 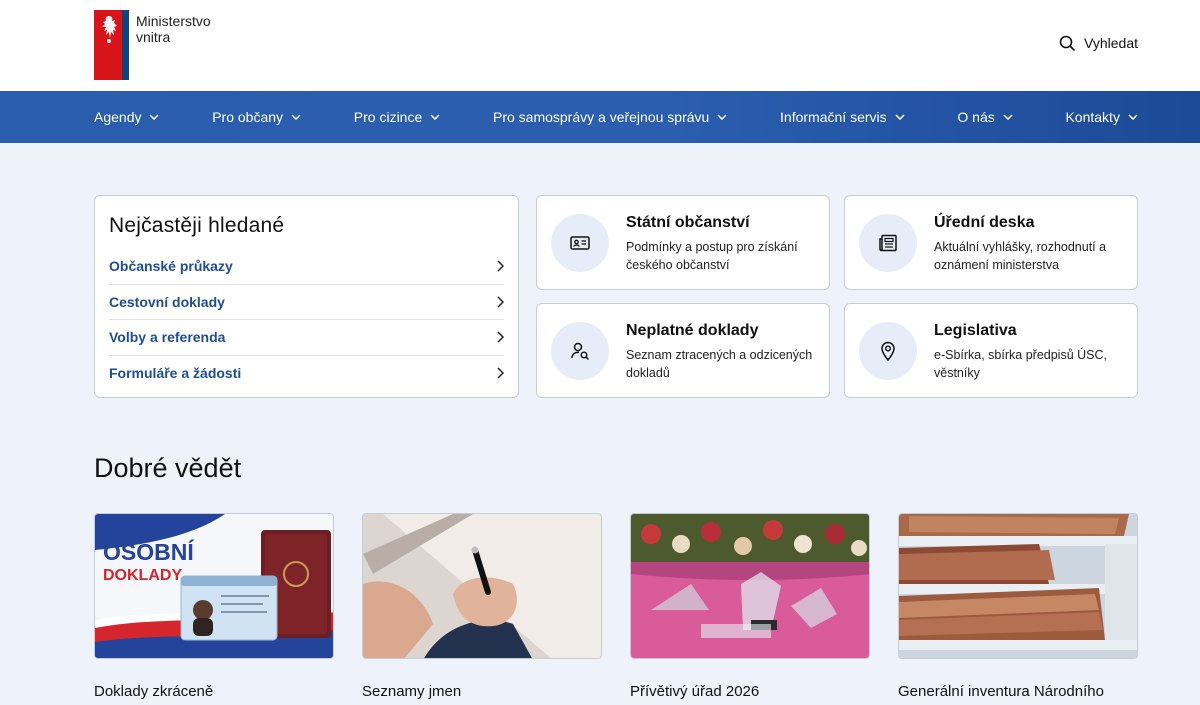 I want to click on search-icon, so click(x=1067, y=43).